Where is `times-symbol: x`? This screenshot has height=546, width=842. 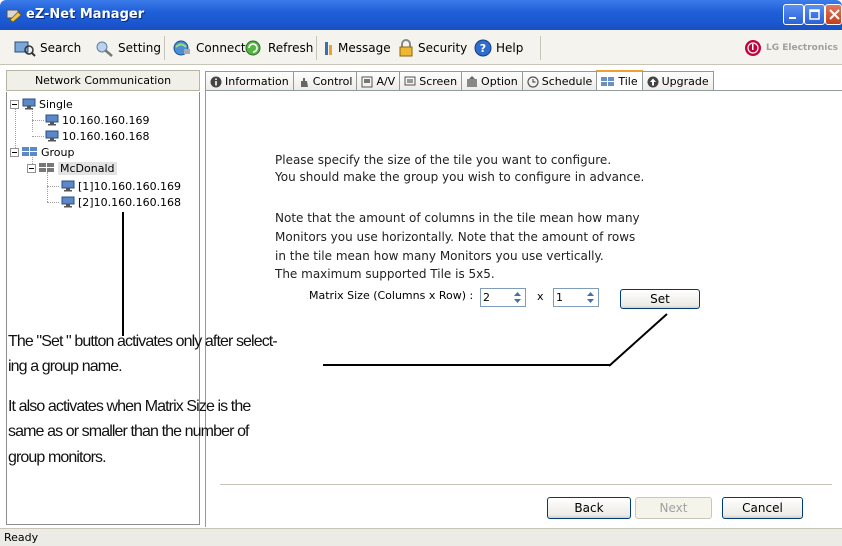
times-symbol: x is located at coordinates (540, 296).